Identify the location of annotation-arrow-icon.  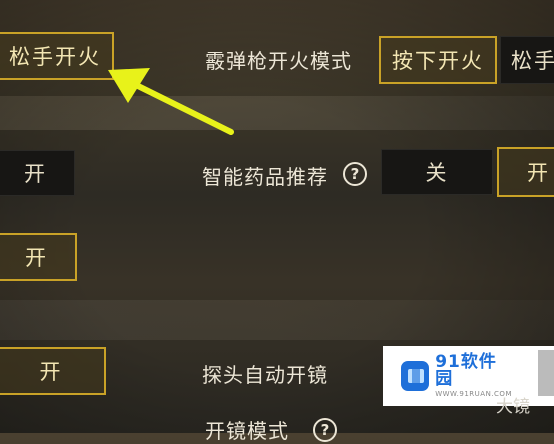
(171, 101).